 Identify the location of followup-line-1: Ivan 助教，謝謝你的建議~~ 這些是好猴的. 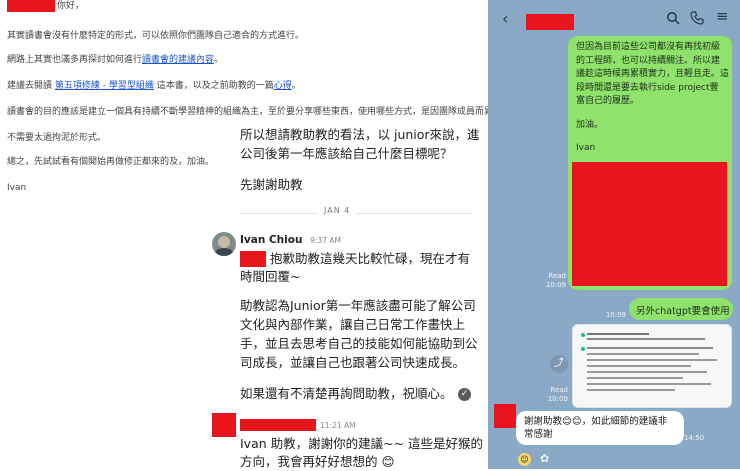
(362, 443).